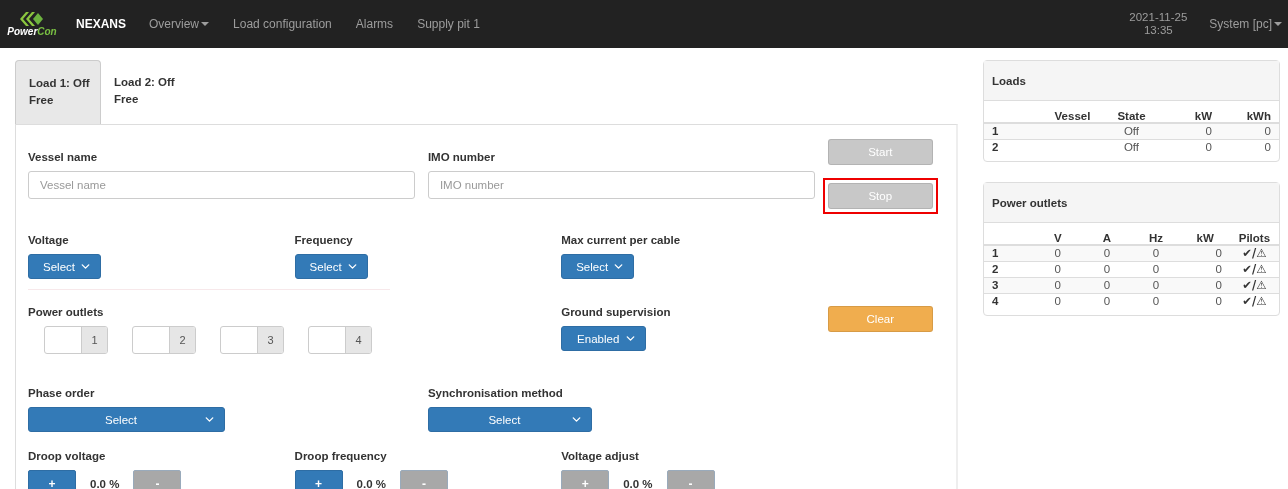 This screenshot has height=489, width=1288. Describe the element at coordinates (144, 92) in the screenshot. I see `load-tab: Load 2: Off Free` at that location.